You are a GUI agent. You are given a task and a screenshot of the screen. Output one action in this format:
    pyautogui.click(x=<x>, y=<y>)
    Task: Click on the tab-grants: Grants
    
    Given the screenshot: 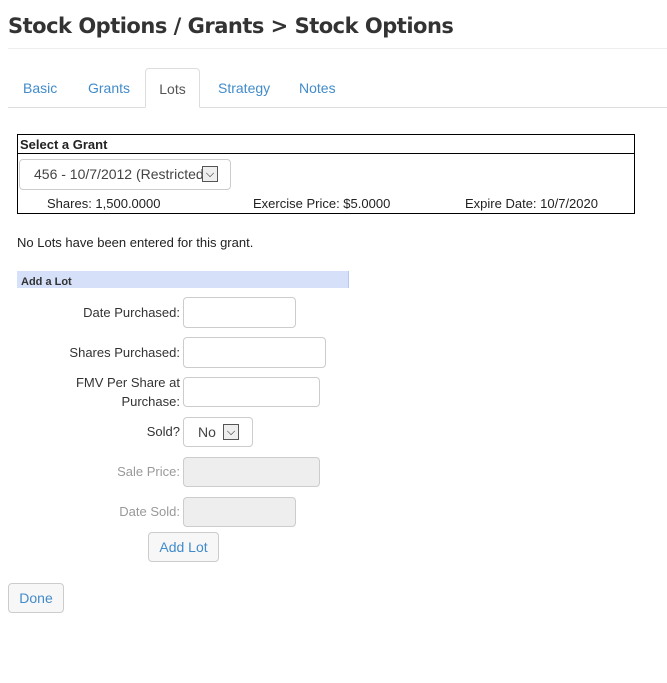 What is the action you would take?
    pyautogui.click(x=109, y=87)
    